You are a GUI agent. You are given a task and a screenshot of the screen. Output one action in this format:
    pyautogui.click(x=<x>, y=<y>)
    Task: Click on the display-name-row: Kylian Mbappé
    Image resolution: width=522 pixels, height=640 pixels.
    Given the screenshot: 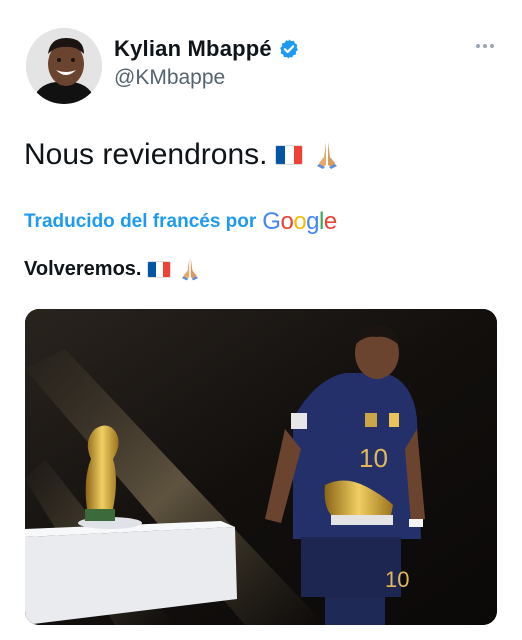 What is the action you would take?
    pyautogui.click(x=207, y=49)
    